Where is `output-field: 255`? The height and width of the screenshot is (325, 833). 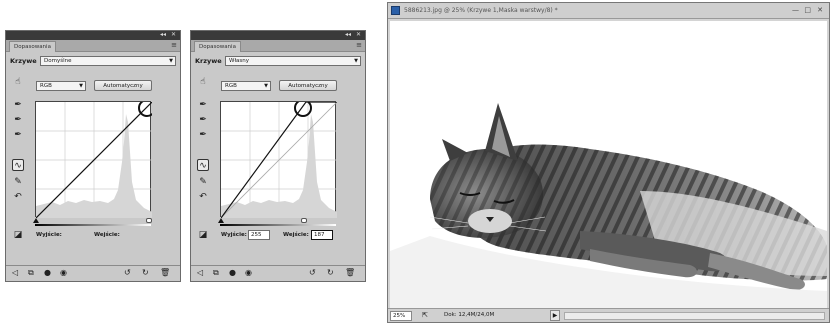 output-field: 255 is located at coordinates (259, 235).